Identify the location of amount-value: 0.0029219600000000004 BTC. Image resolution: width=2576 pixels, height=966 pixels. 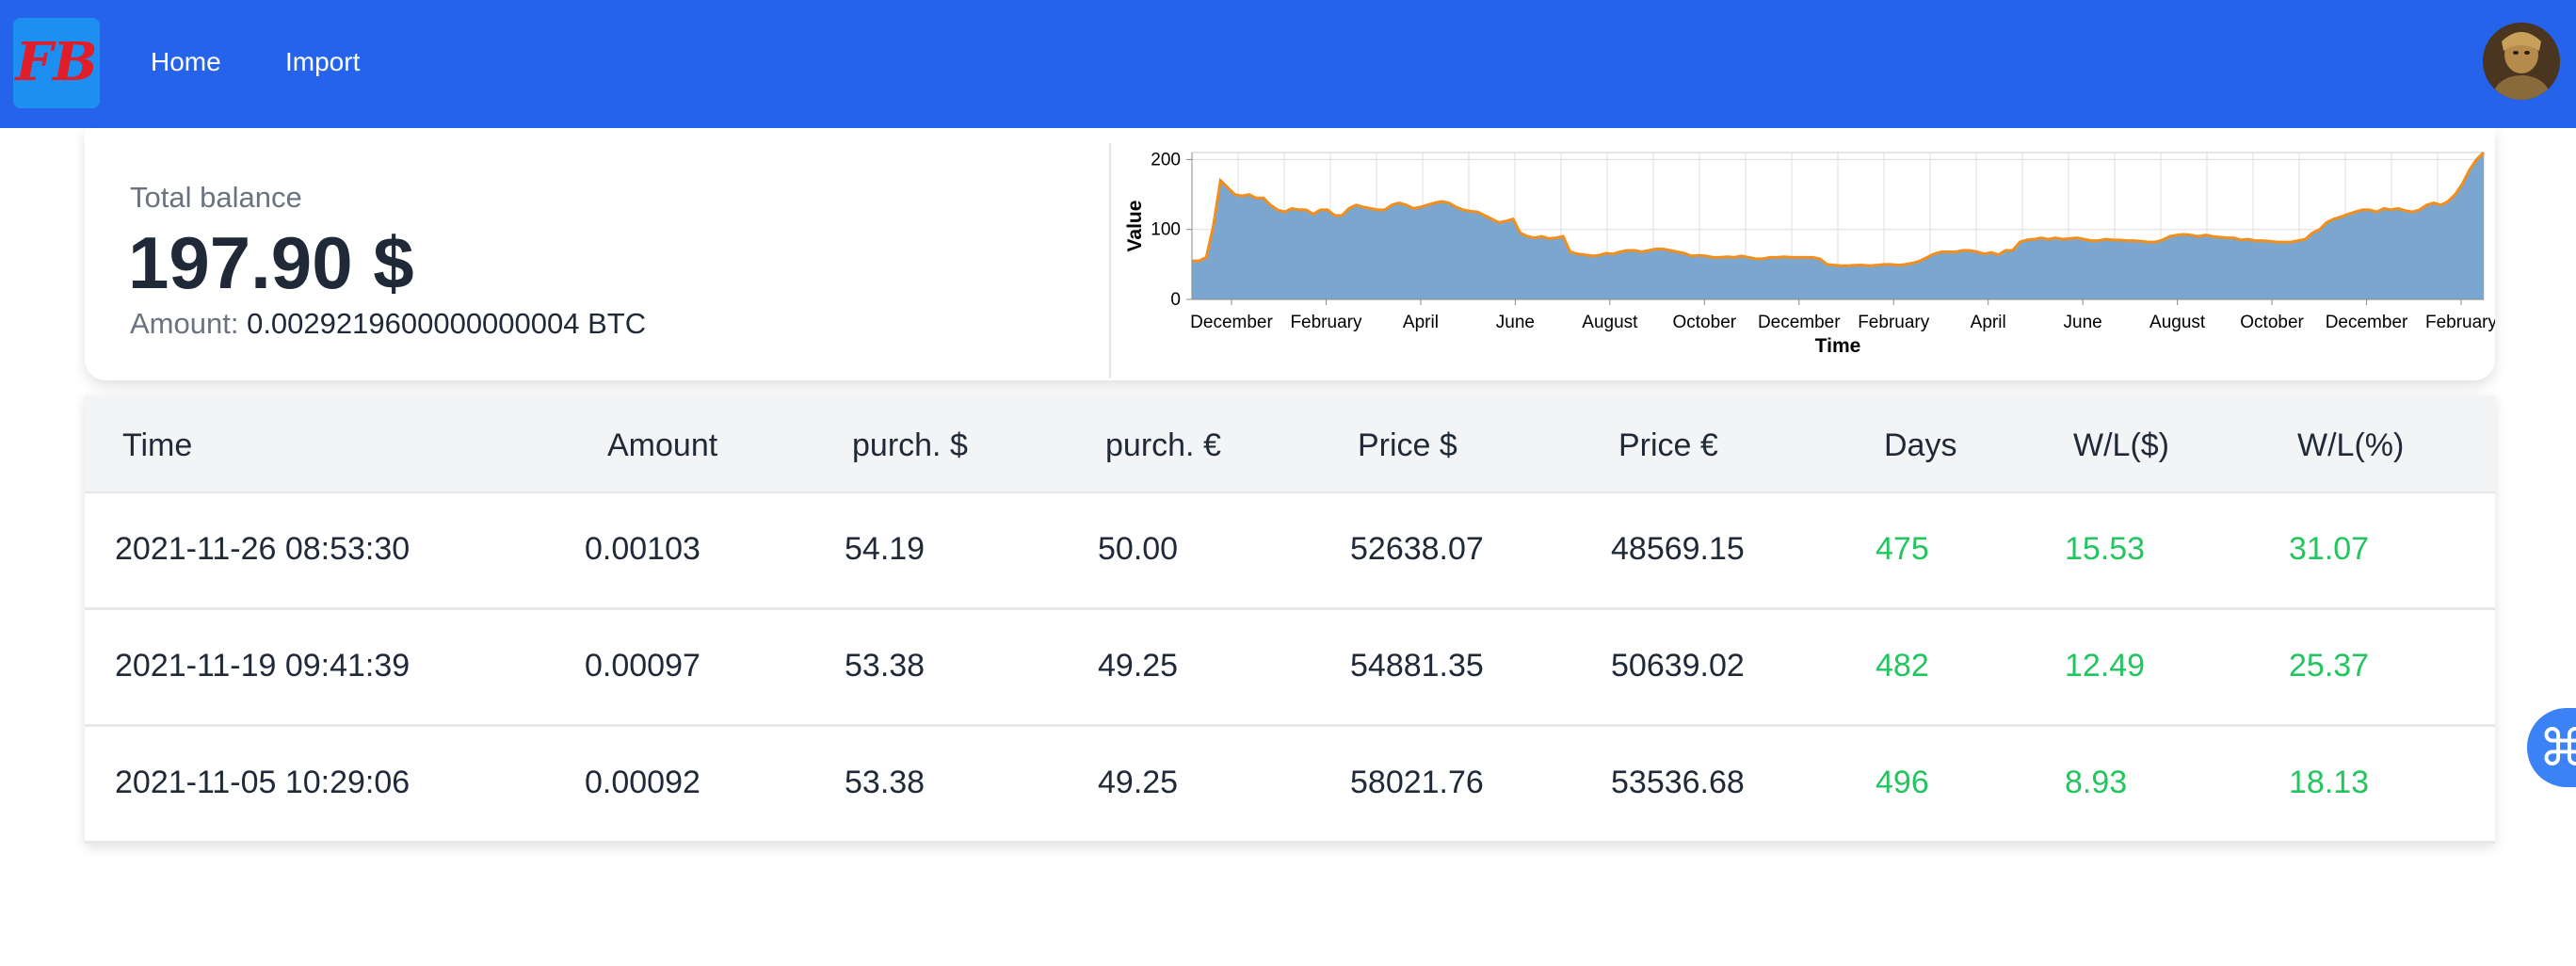
(447, 323).